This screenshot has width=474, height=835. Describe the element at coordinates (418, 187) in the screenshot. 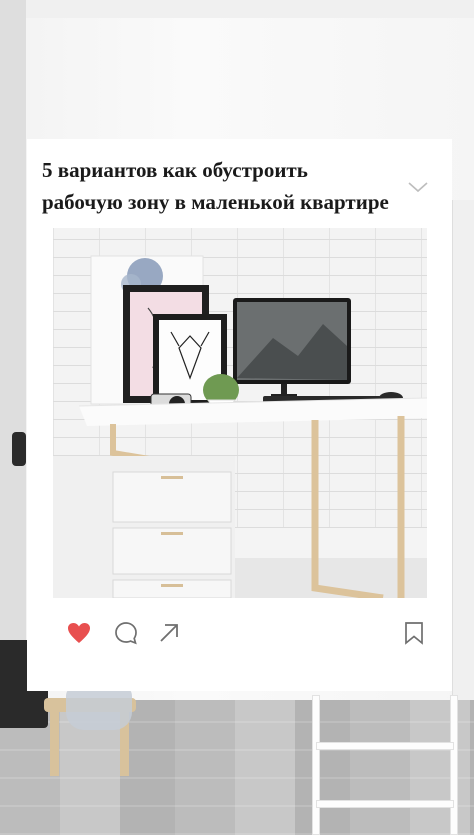

I see `chevron-down-icon` at that location.